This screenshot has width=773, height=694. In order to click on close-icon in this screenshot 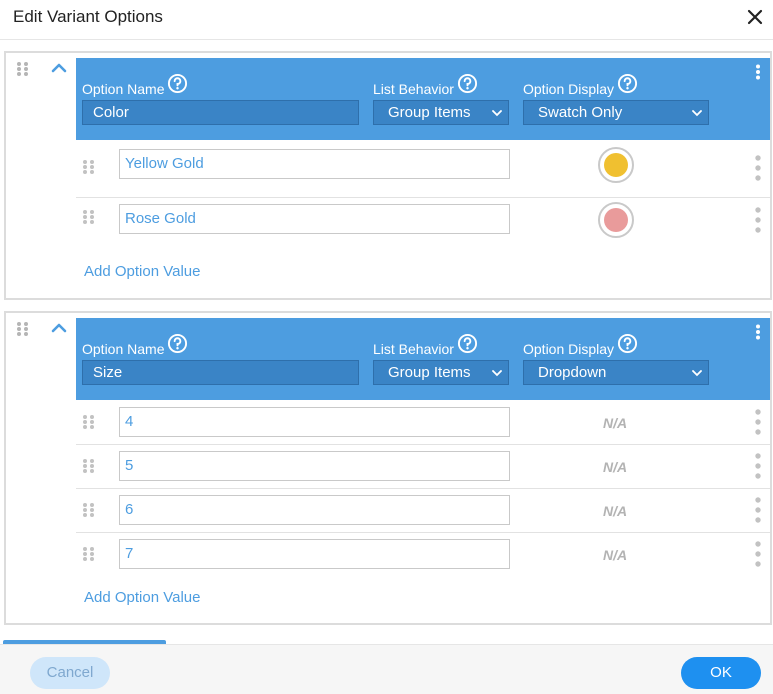, I will do `click(755, 17)`.